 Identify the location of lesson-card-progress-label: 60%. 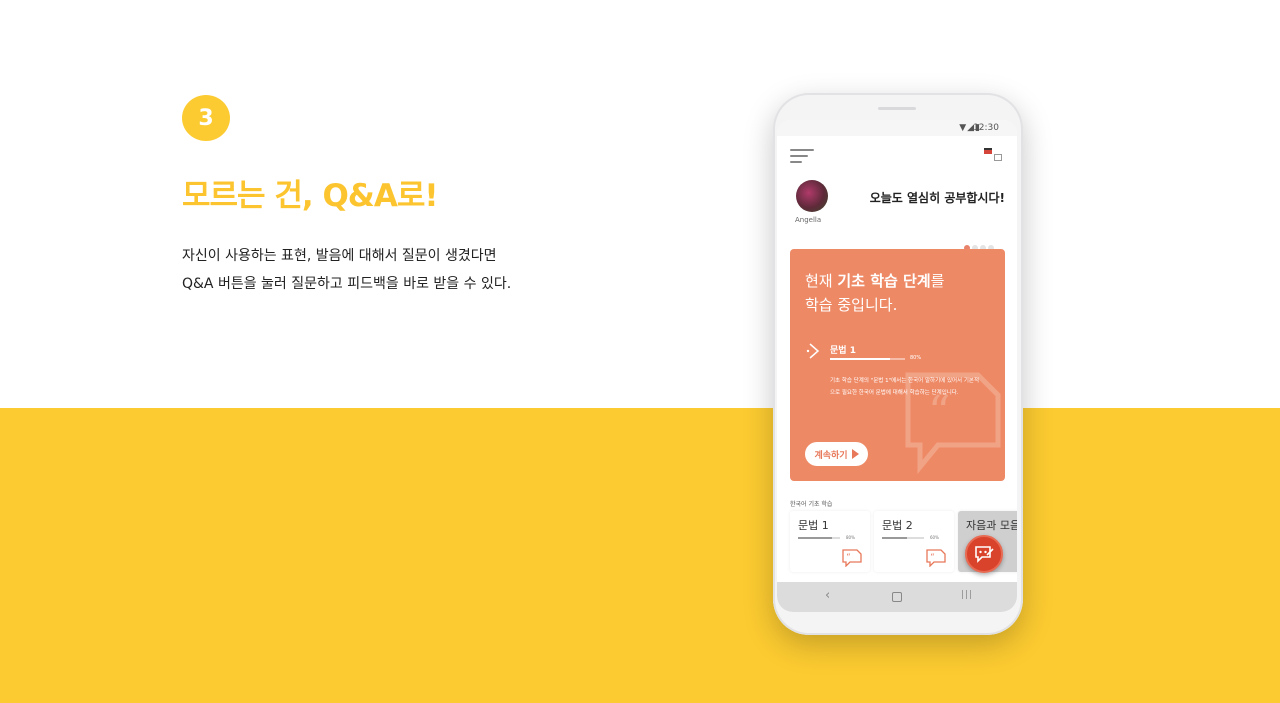
(934, 537).